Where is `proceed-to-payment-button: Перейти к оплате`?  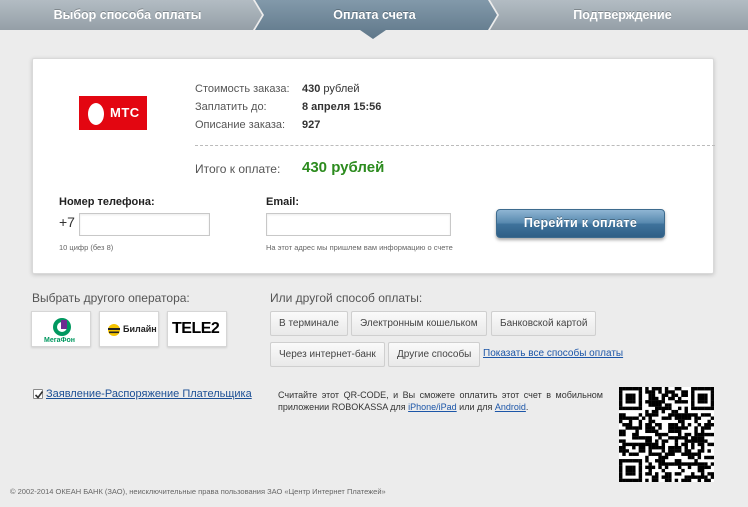 proceed-to-payment-button: Перейти к оплате is located at coordinates (580, 223).